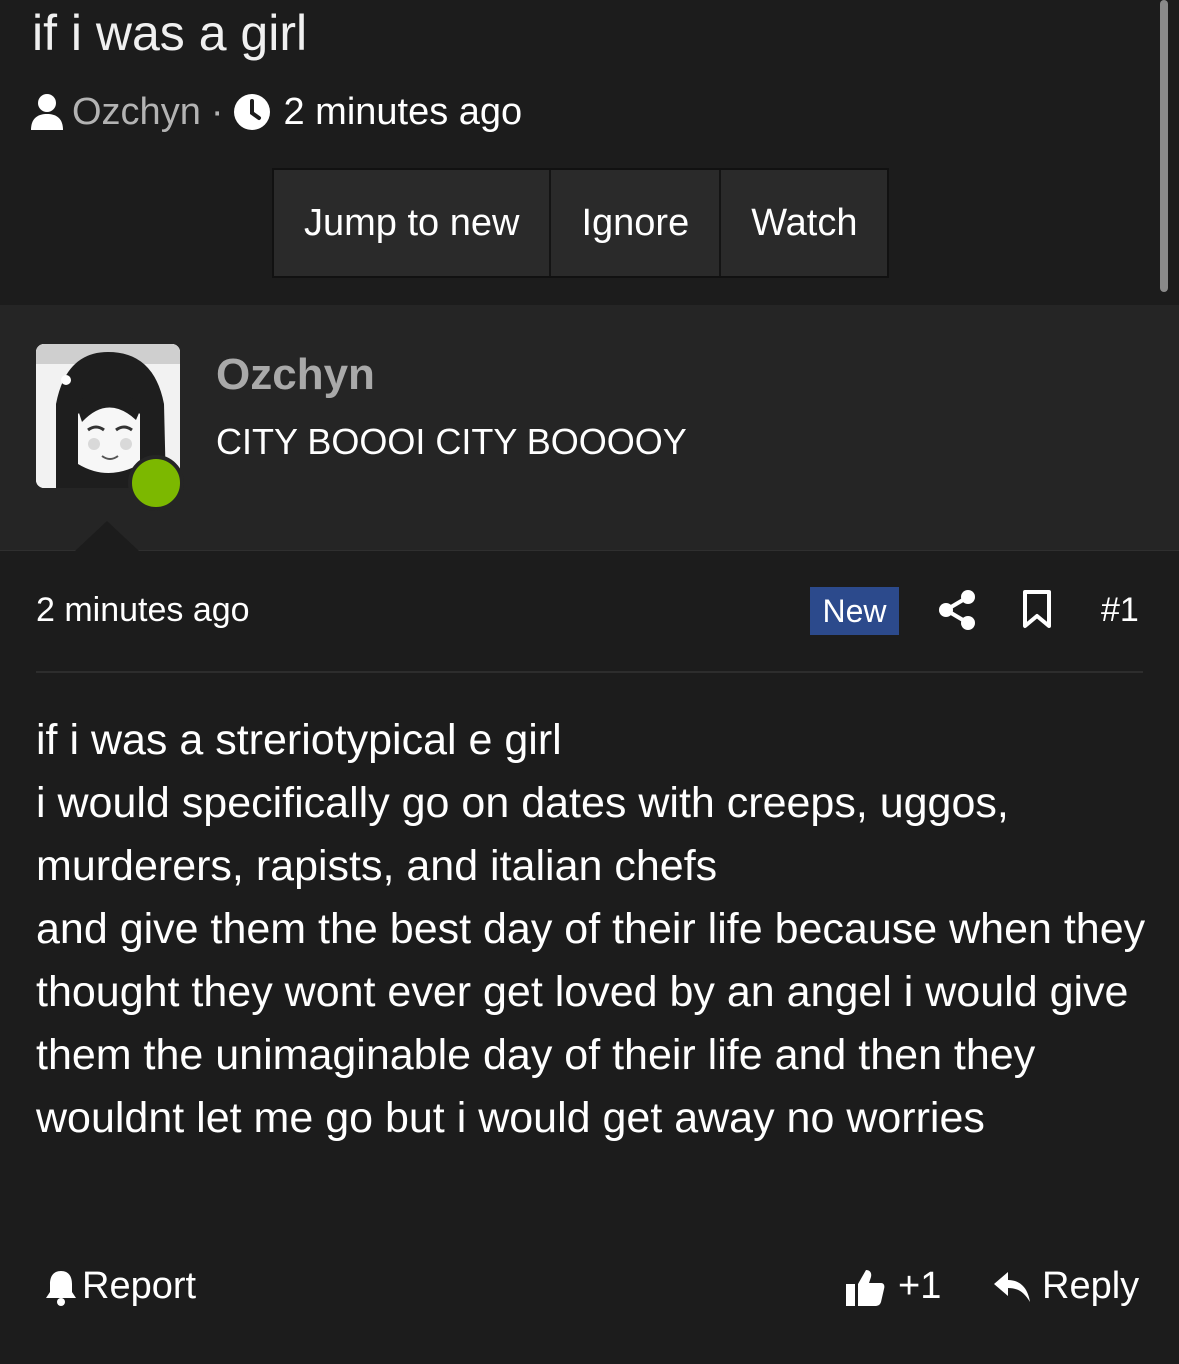  I want to click on reply-button: Reply, so click(1065, 1286).